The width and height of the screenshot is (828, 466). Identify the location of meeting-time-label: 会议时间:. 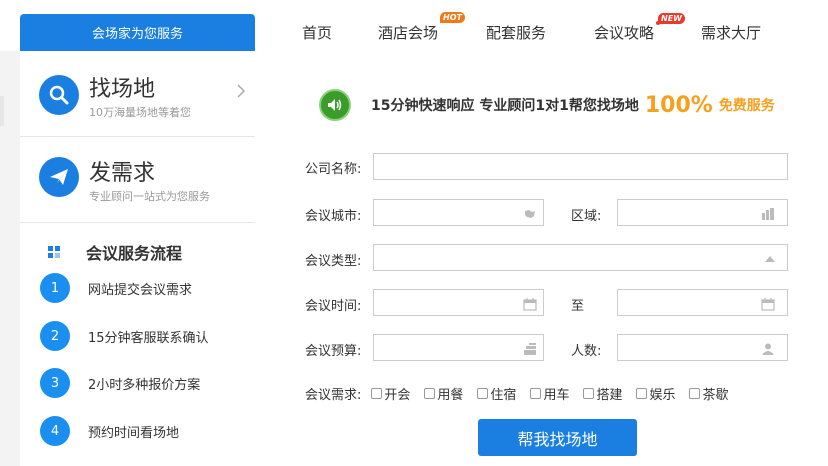
(333, 306).